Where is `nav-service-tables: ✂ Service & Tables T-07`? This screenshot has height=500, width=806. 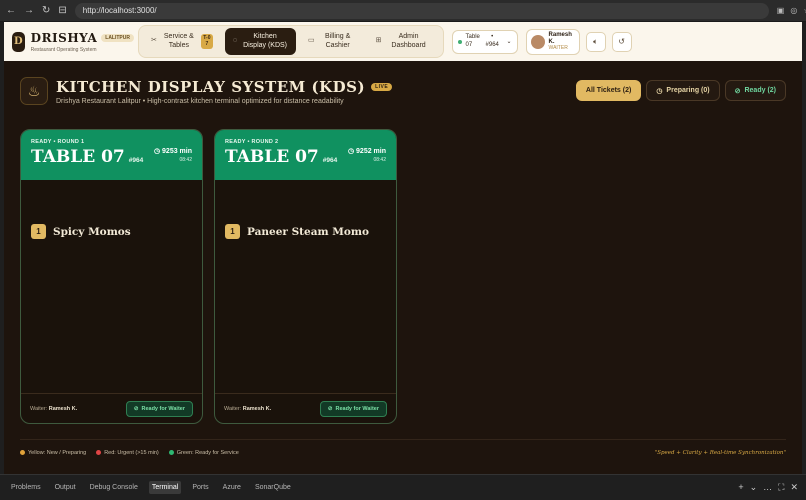 nav-service-tables: ✂ Service & Tables T-07 is located at coordinates (182, 41).